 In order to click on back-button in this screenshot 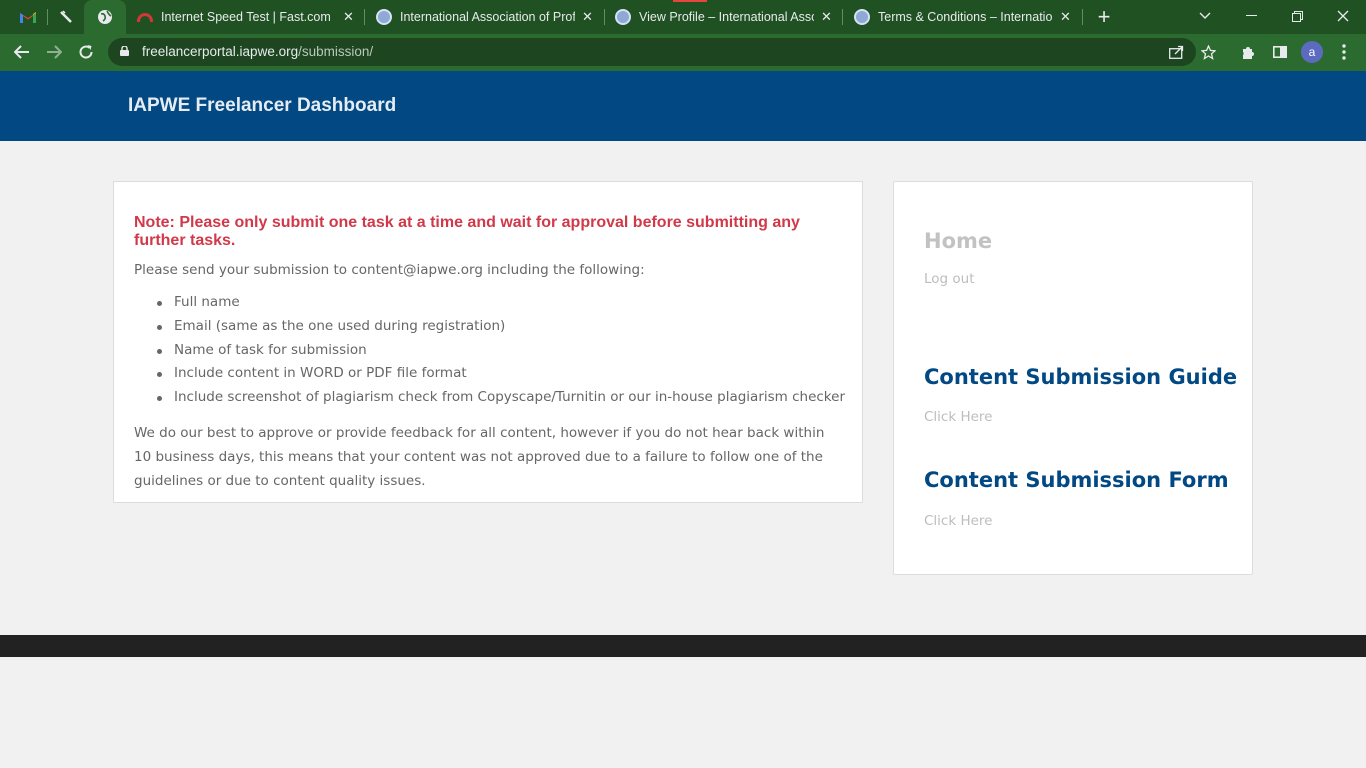, I will do `click(22, 52)`.